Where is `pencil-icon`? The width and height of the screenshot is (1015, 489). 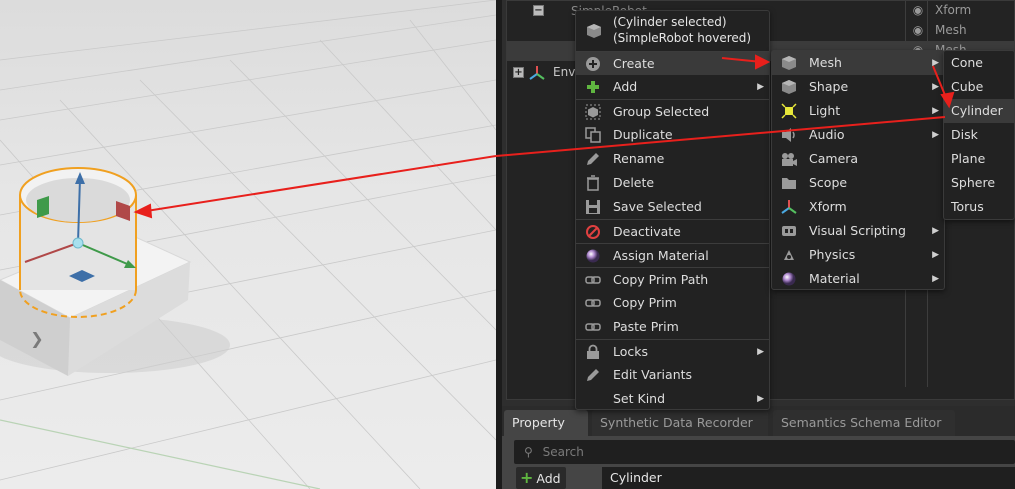 pencil-icon is located at coordinates (593, 159).